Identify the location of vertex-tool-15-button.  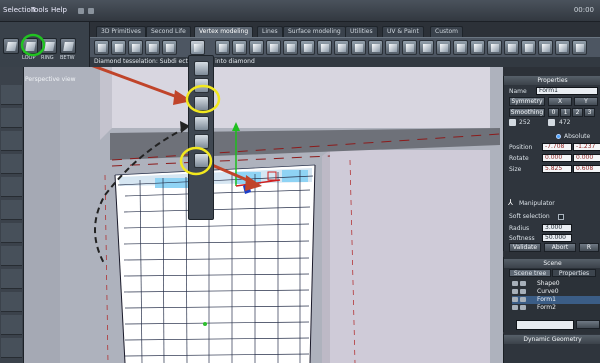
(358, 47).